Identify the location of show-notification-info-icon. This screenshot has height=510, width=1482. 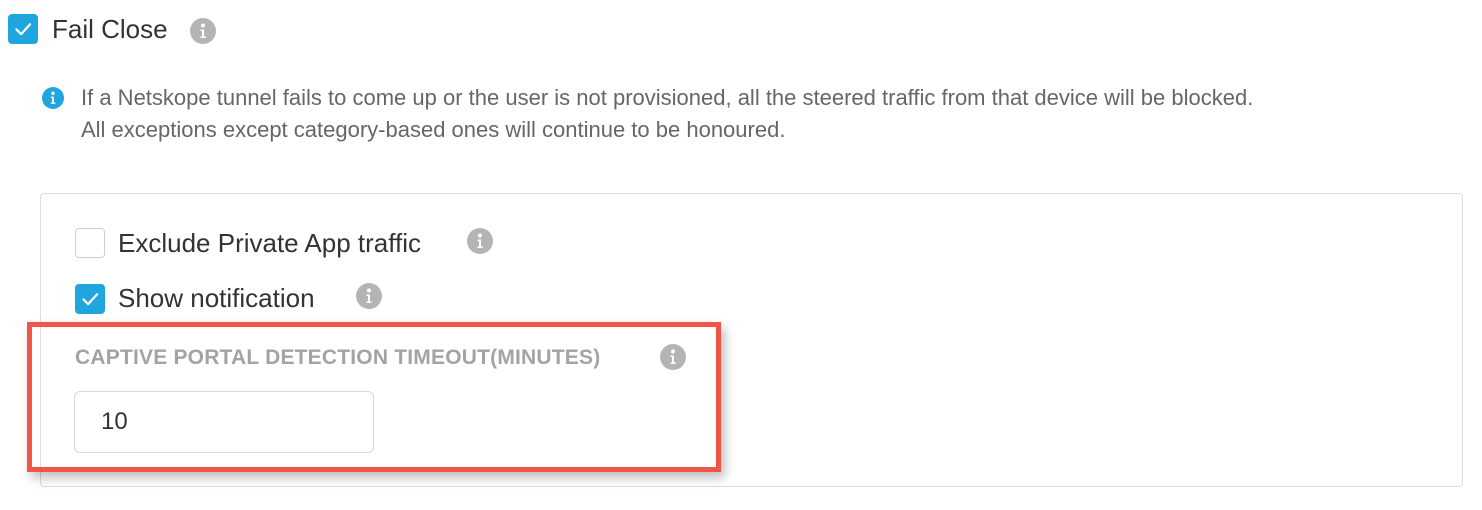
(369, 296).